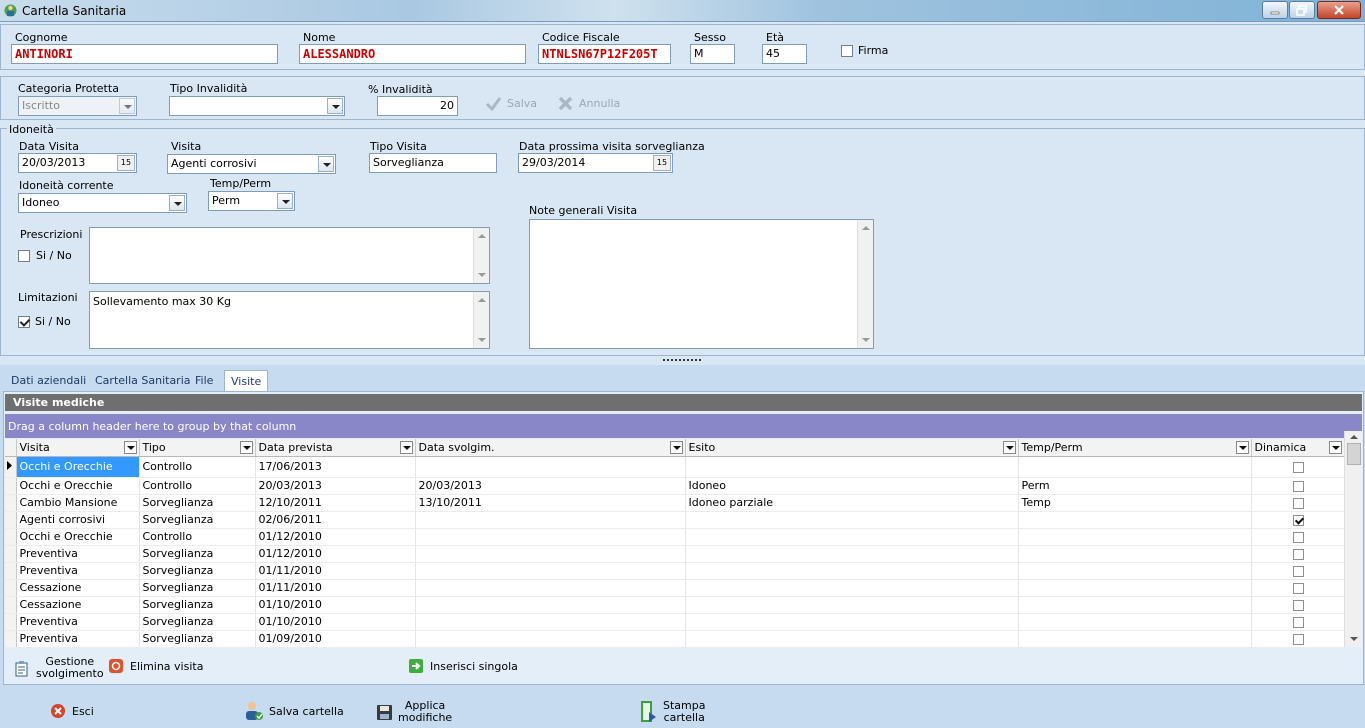  I want to click on table-cell: 12/10/2011, so click(335, 503).